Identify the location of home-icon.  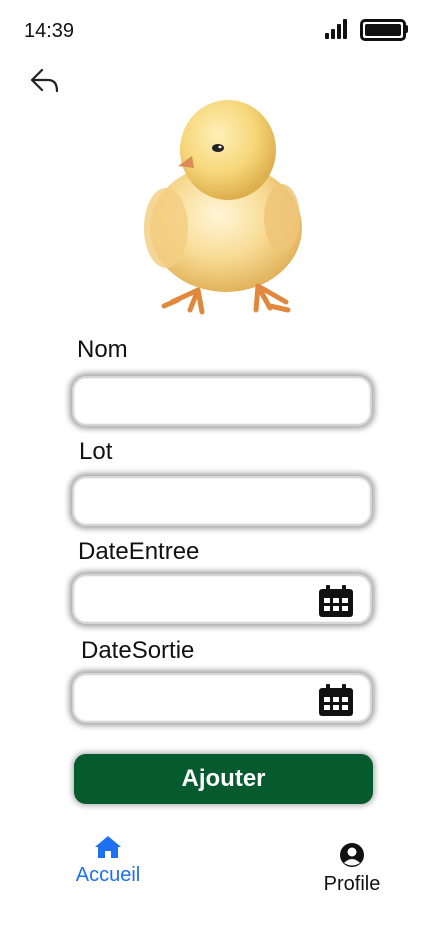
(108, 847).